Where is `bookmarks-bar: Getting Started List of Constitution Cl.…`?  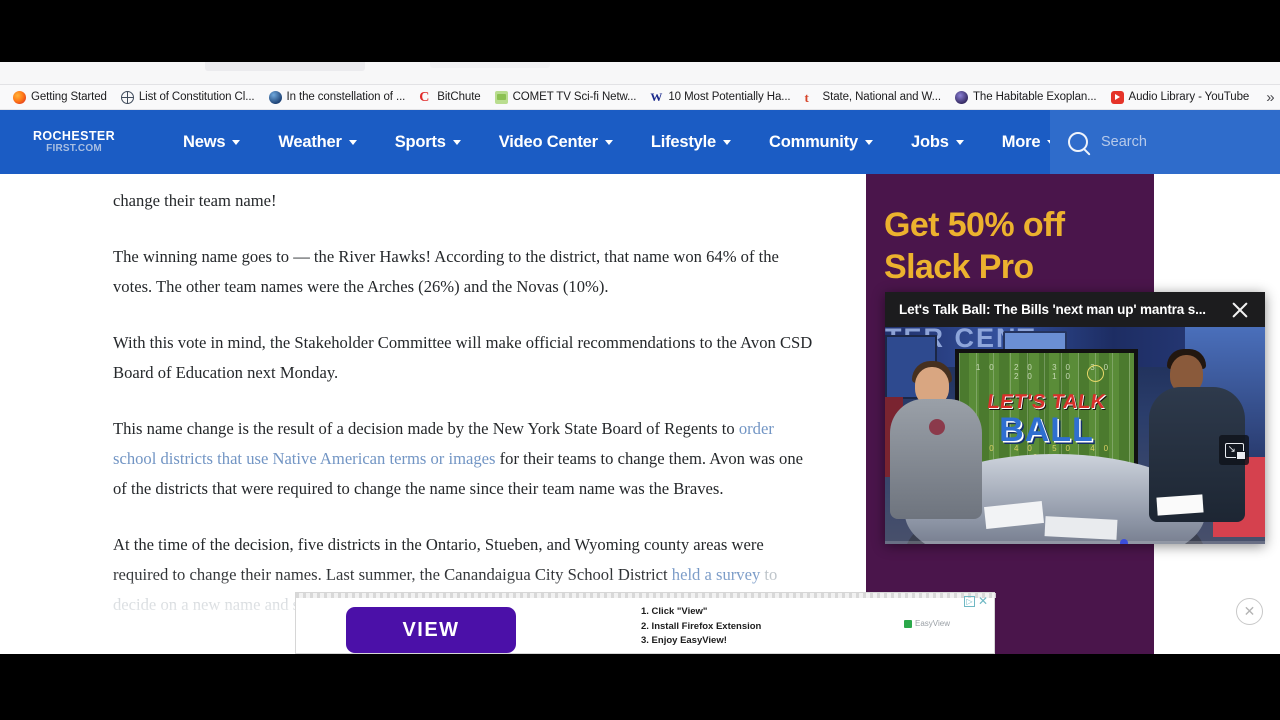
bookmarks-bar: Getting Started List of Constitution Cl.… is located at coordinates (640, 97).